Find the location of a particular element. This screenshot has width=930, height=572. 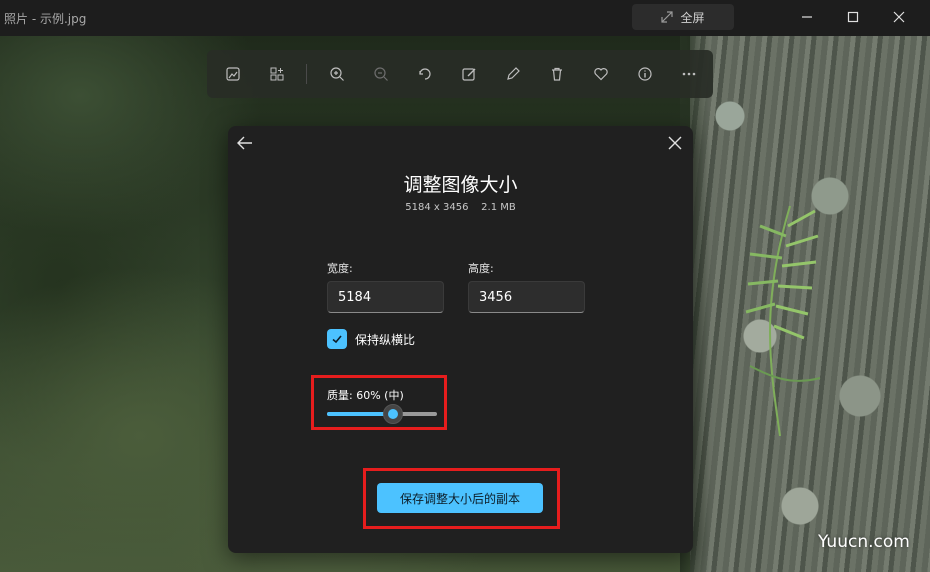

draw-icon is located at coordinates (513, 73).